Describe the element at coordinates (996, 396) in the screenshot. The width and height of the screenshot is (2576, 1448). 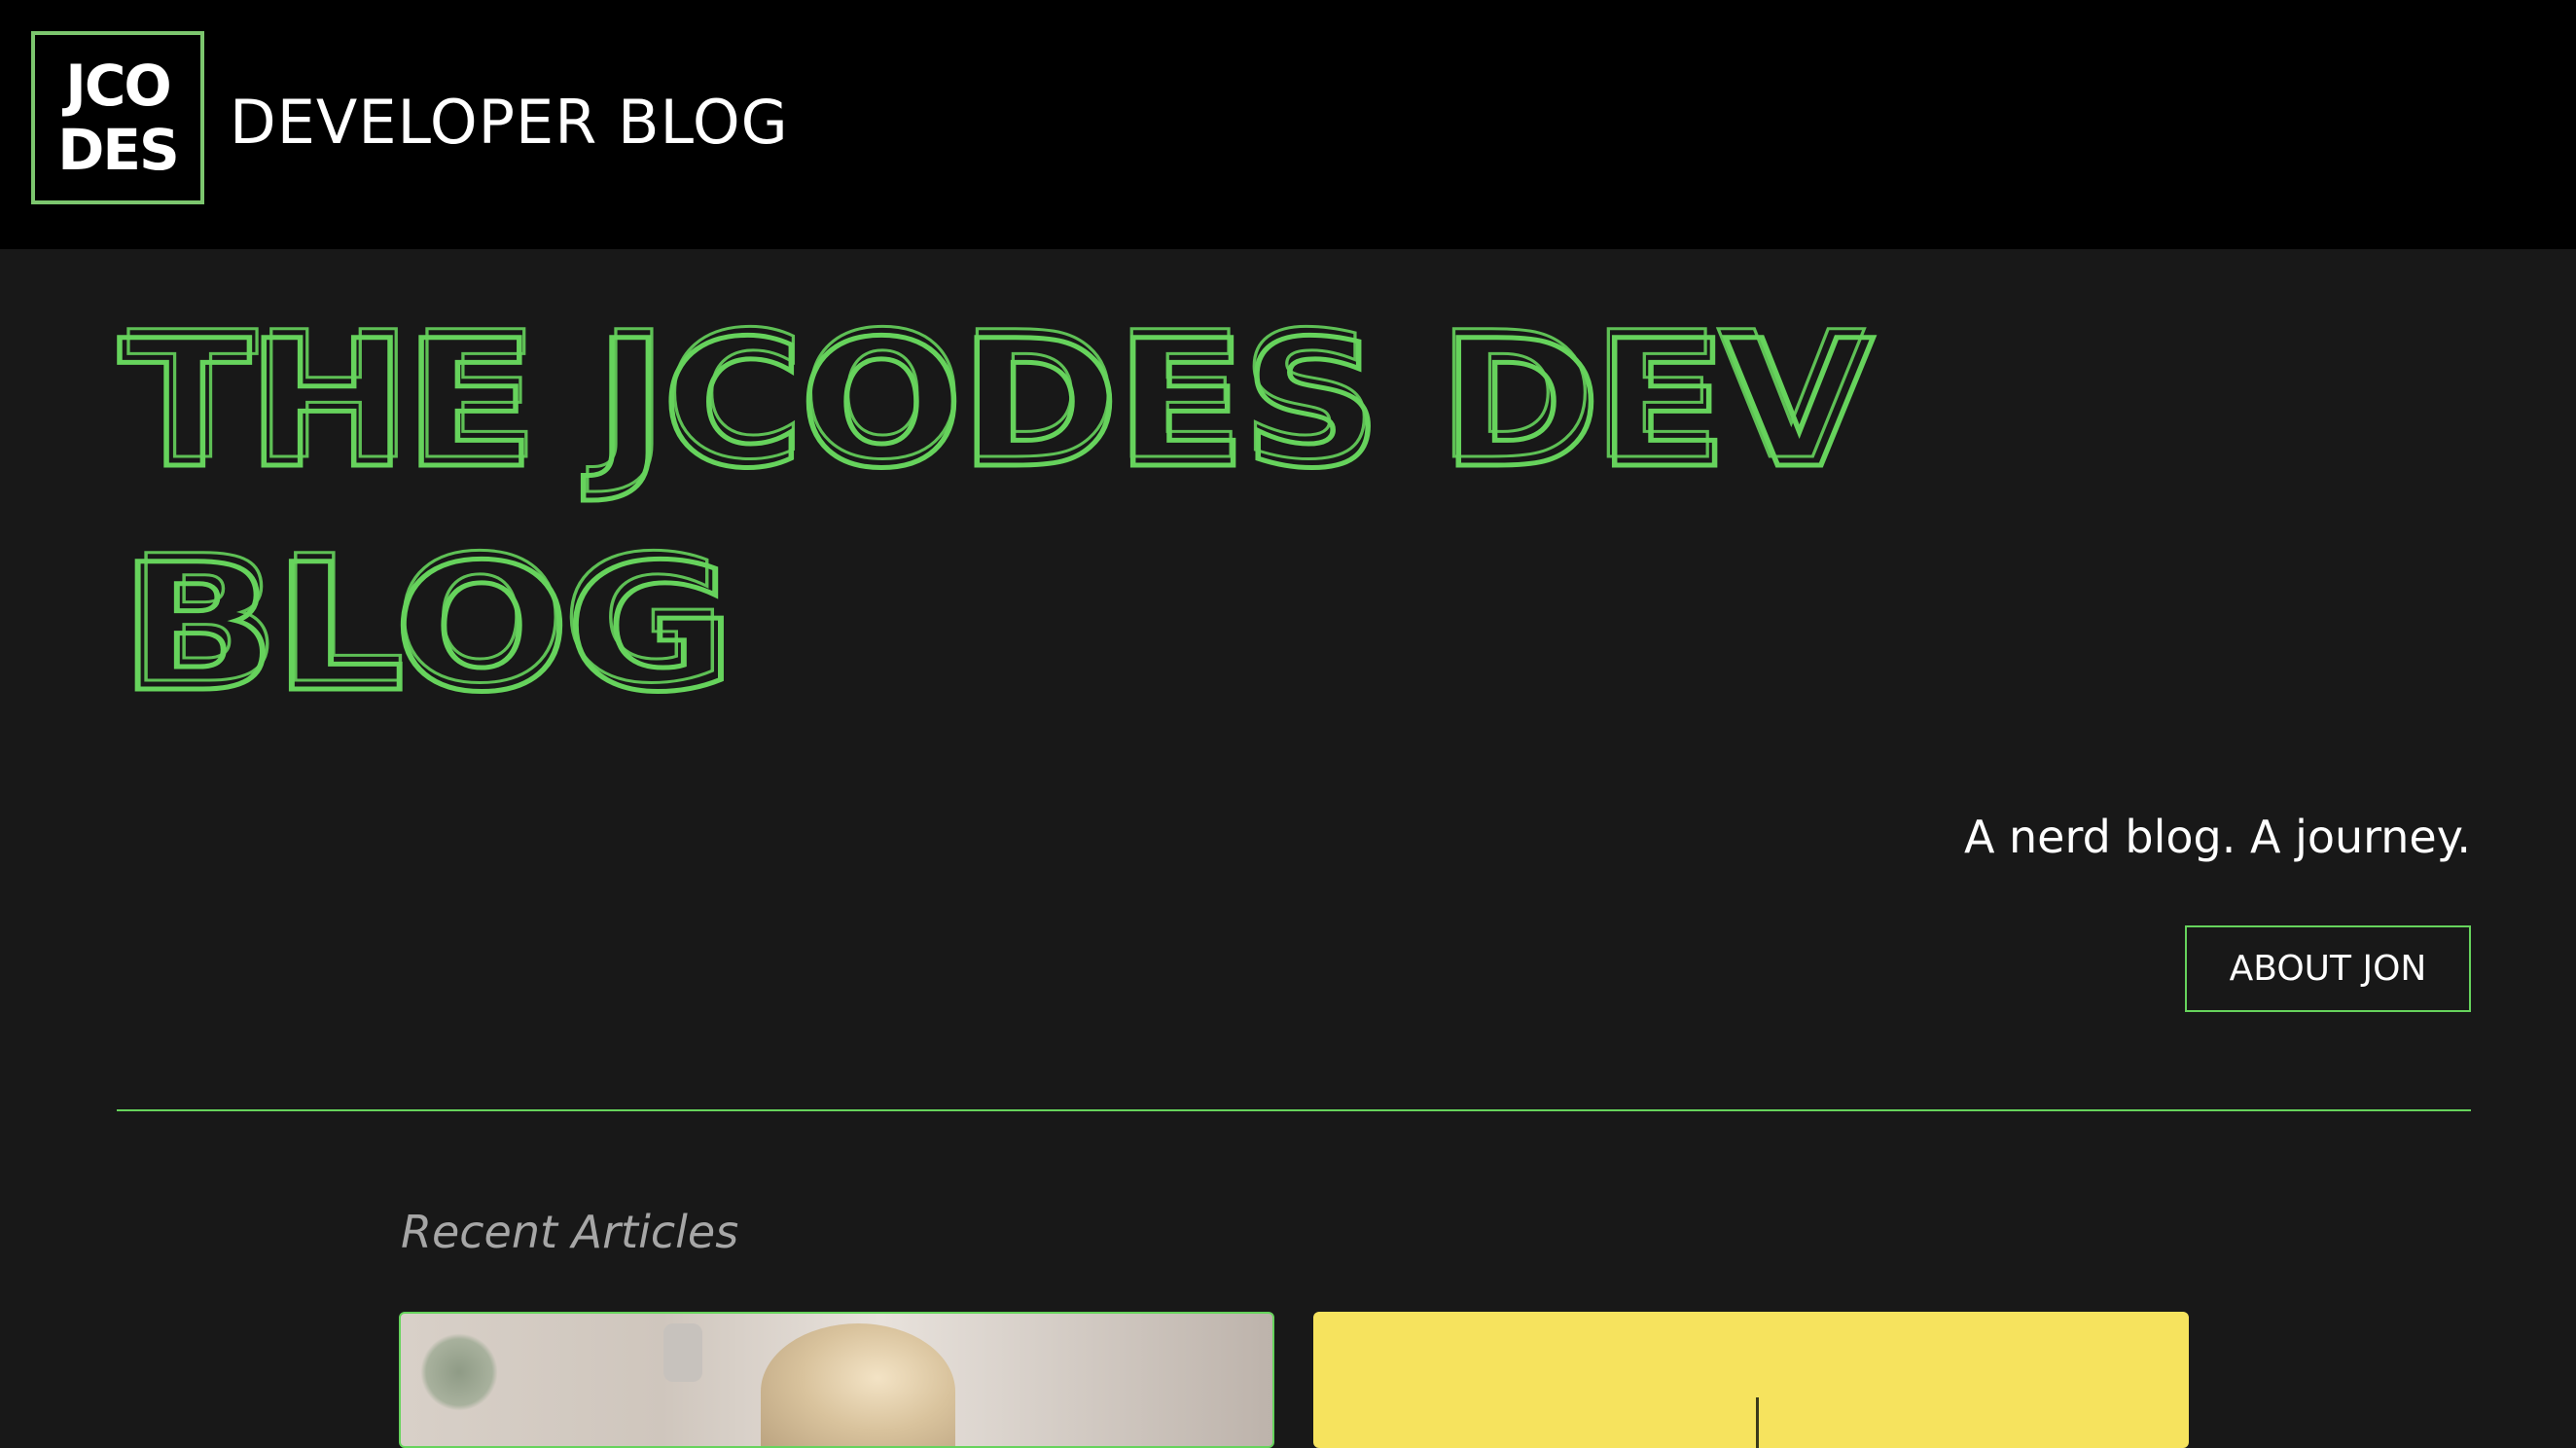
I see `hero-title-line1-echo: THE JCODES DEV` at that location.